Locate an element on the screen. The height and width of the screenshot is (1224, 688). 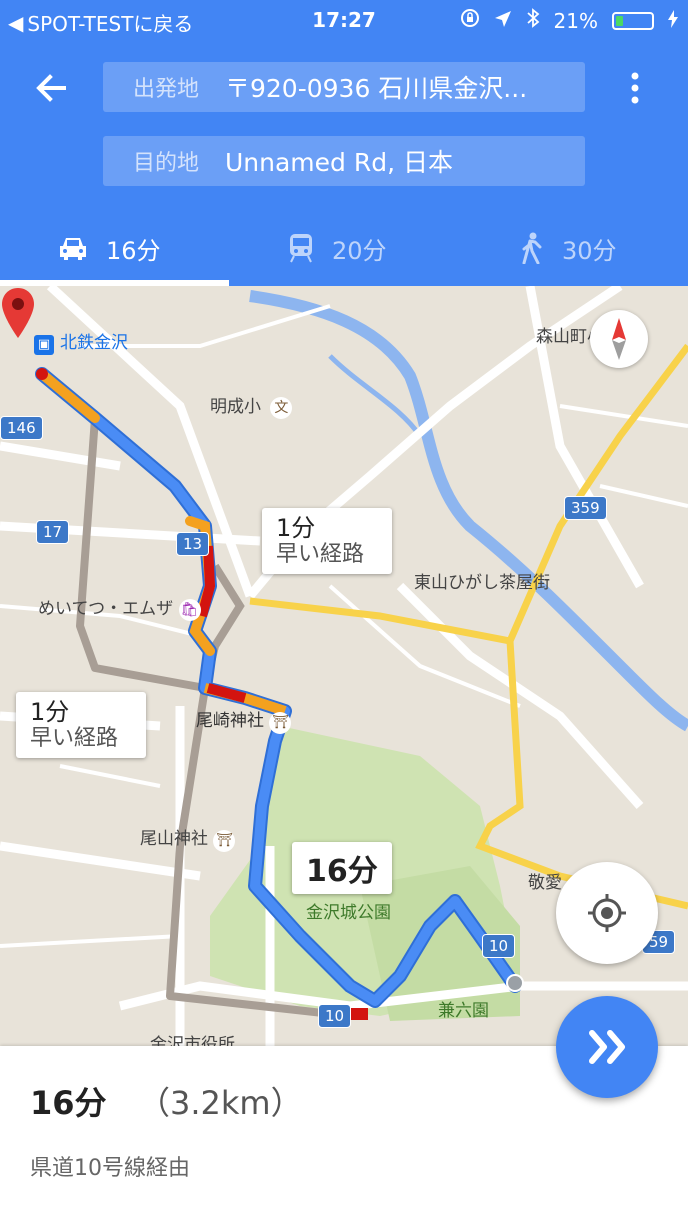
more-vert-icon is located at coordinates (635, 88).